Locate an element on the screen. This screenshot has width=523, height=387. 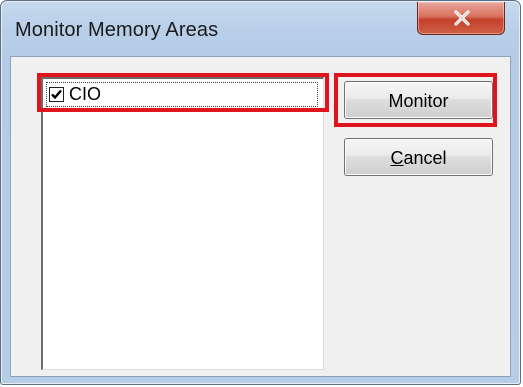
close-button is located at coordinates (461, 18).